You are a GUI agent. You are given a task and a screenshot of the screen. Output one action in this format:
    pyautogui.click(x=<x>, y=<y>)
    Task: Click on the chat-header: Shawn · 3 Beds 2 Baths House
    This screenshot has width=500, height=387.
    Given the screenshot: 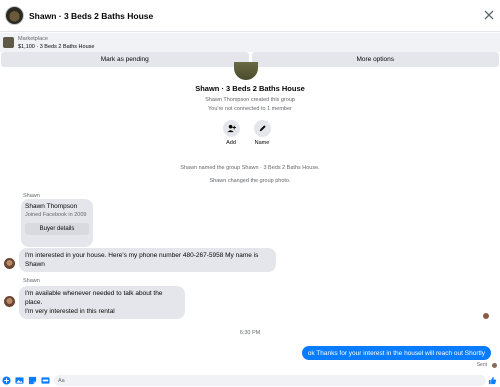 What is the action you would take?
    pyautogui.click(x=250, y=16)
    